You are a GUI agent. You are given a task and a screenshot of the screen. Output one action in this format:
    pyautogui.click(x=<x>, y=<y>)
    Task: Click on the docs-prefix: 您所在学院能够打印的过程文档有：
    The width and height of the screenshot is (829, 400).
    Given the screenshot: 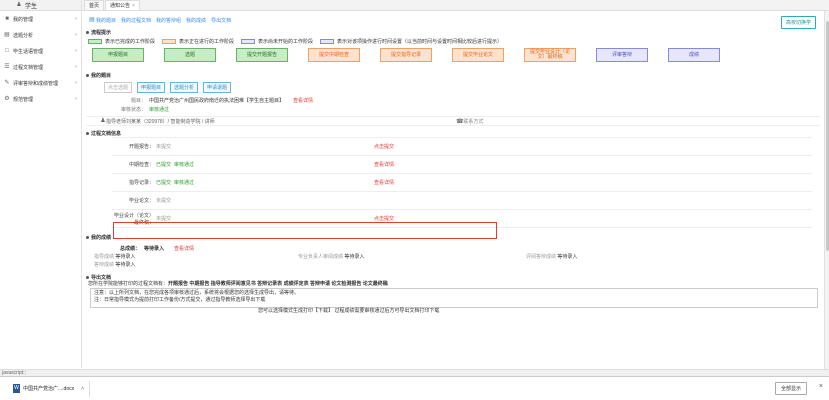 What is the action you would take?
    pyautogui.click(x=128, y=284)
    